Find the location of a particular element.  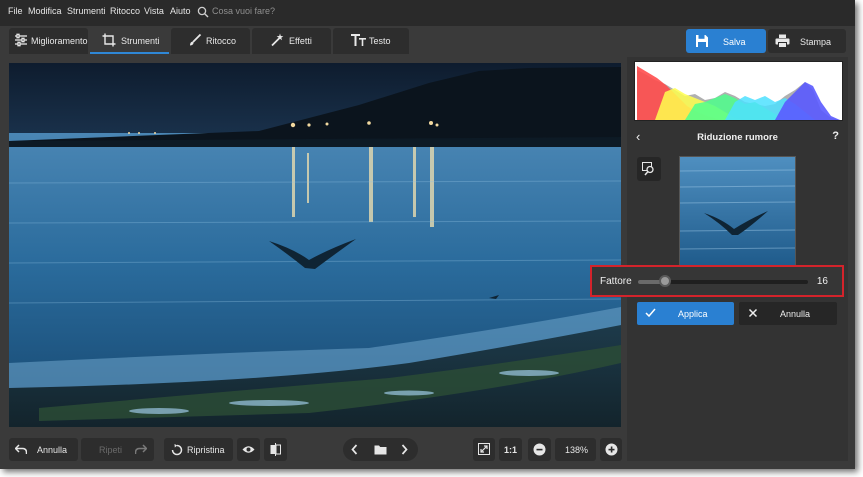

chevron-left-icon is located at coordinates (354, 449).